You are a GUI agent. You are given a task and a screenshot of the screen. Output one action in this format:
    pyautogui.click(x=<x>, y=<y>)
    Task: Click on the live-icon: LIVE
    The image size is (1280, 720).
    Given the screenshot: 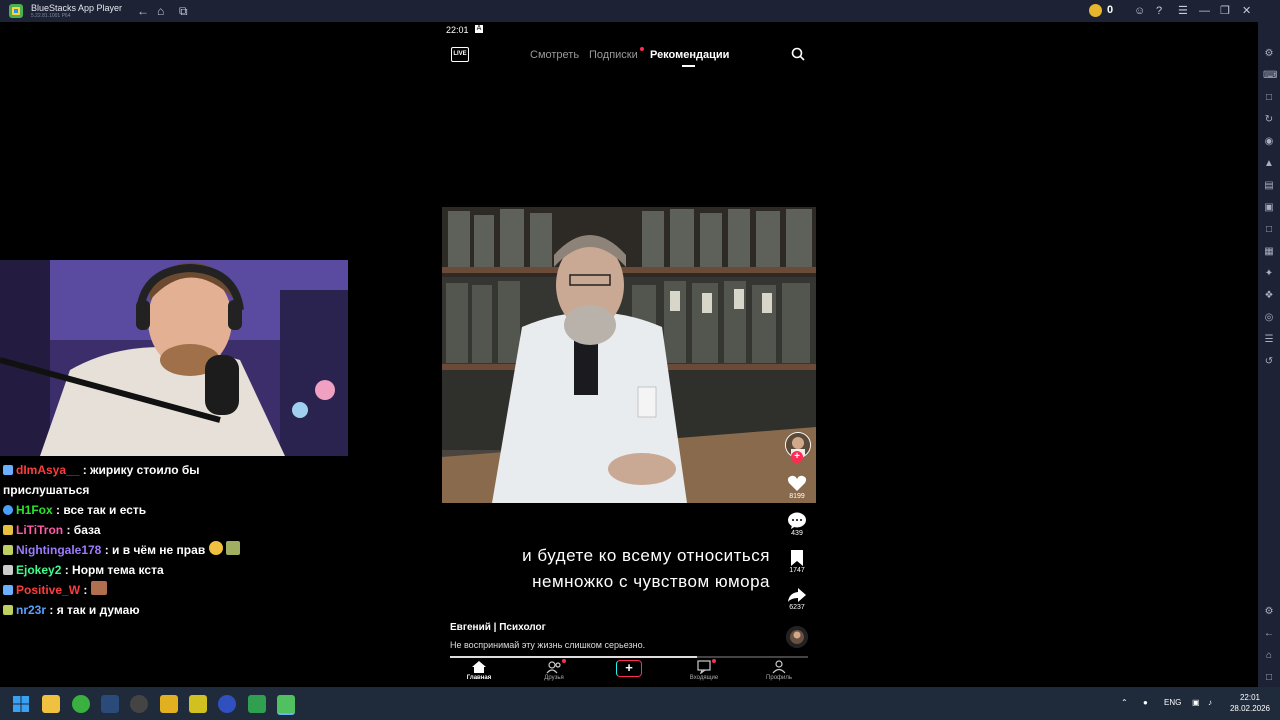 What is the action you would take?
    pyautogui.click(x=460, y=54)
    